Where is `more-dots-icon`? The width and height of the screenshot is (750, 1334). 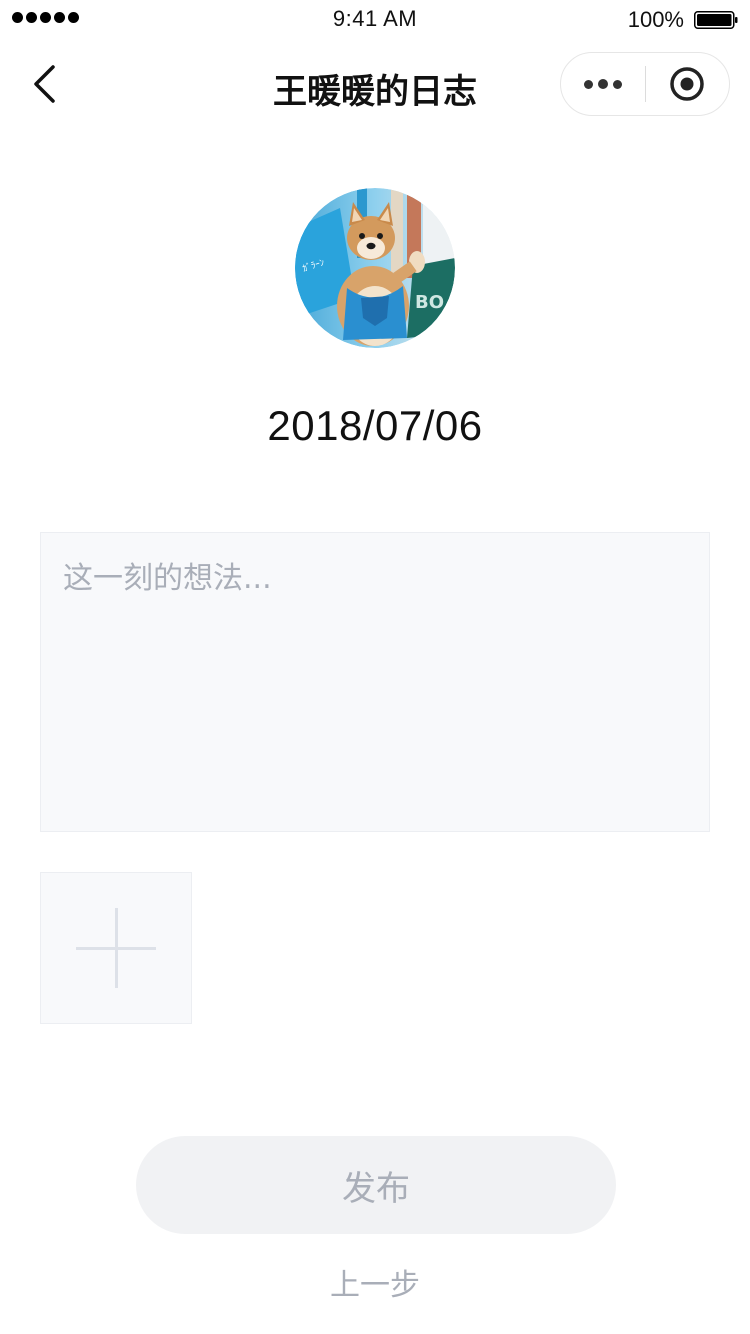 more-dots-icon is located at coordinates (602, 84).